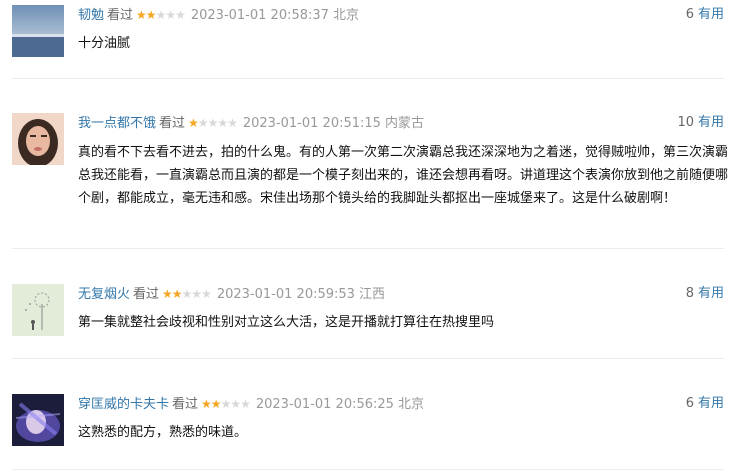  Describe the element at coordinates (324, 404) in the screenshot. I see `comment-time: 2023-01-01 20:56:25` at that location.